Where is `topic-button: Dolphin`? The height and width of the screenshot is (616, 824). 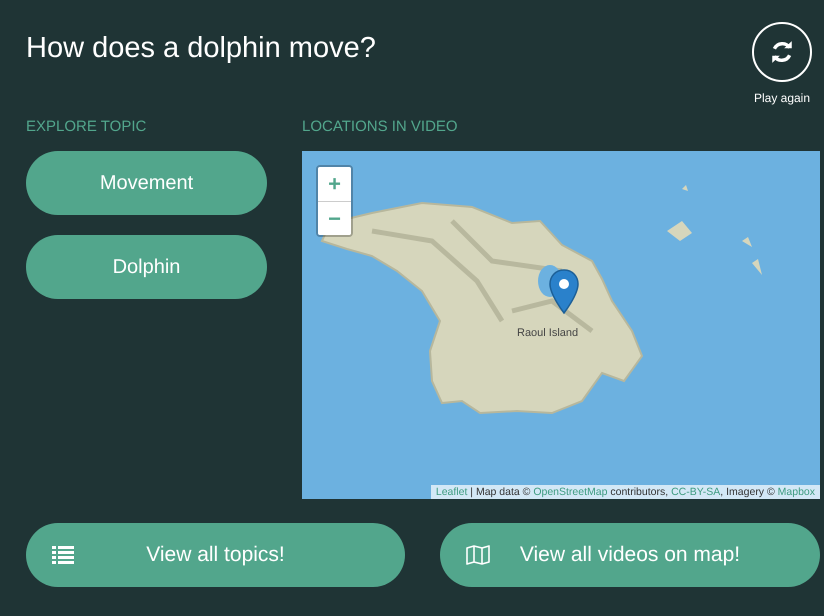
topic-button: Dolphin is located at coordinates (146, 267).